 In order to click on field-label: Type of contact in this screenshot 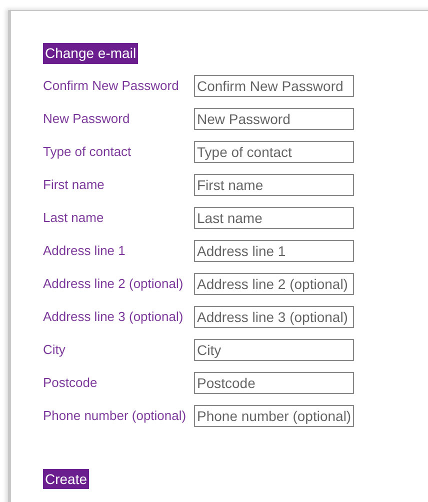, I will do `click(87, 152)`.